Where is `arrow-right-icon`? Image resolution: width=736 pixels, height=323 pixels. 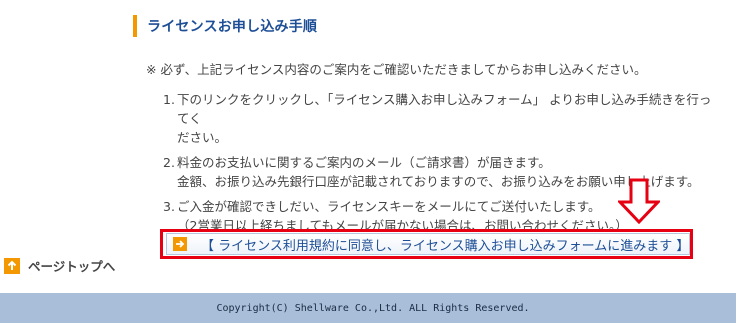
arrow-right-icon is located at coordinates (180, 244).